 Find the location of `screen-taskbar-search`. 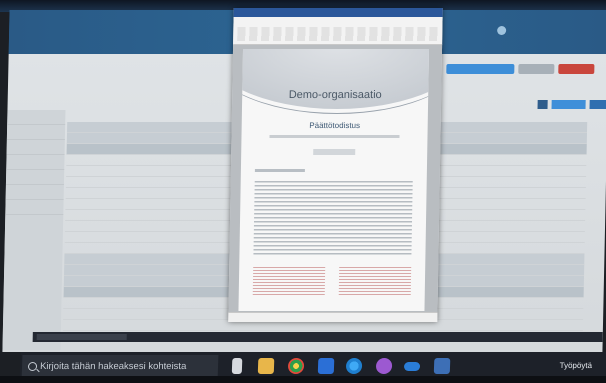

screen-taskbar-search is located at coordinates (81, 337).